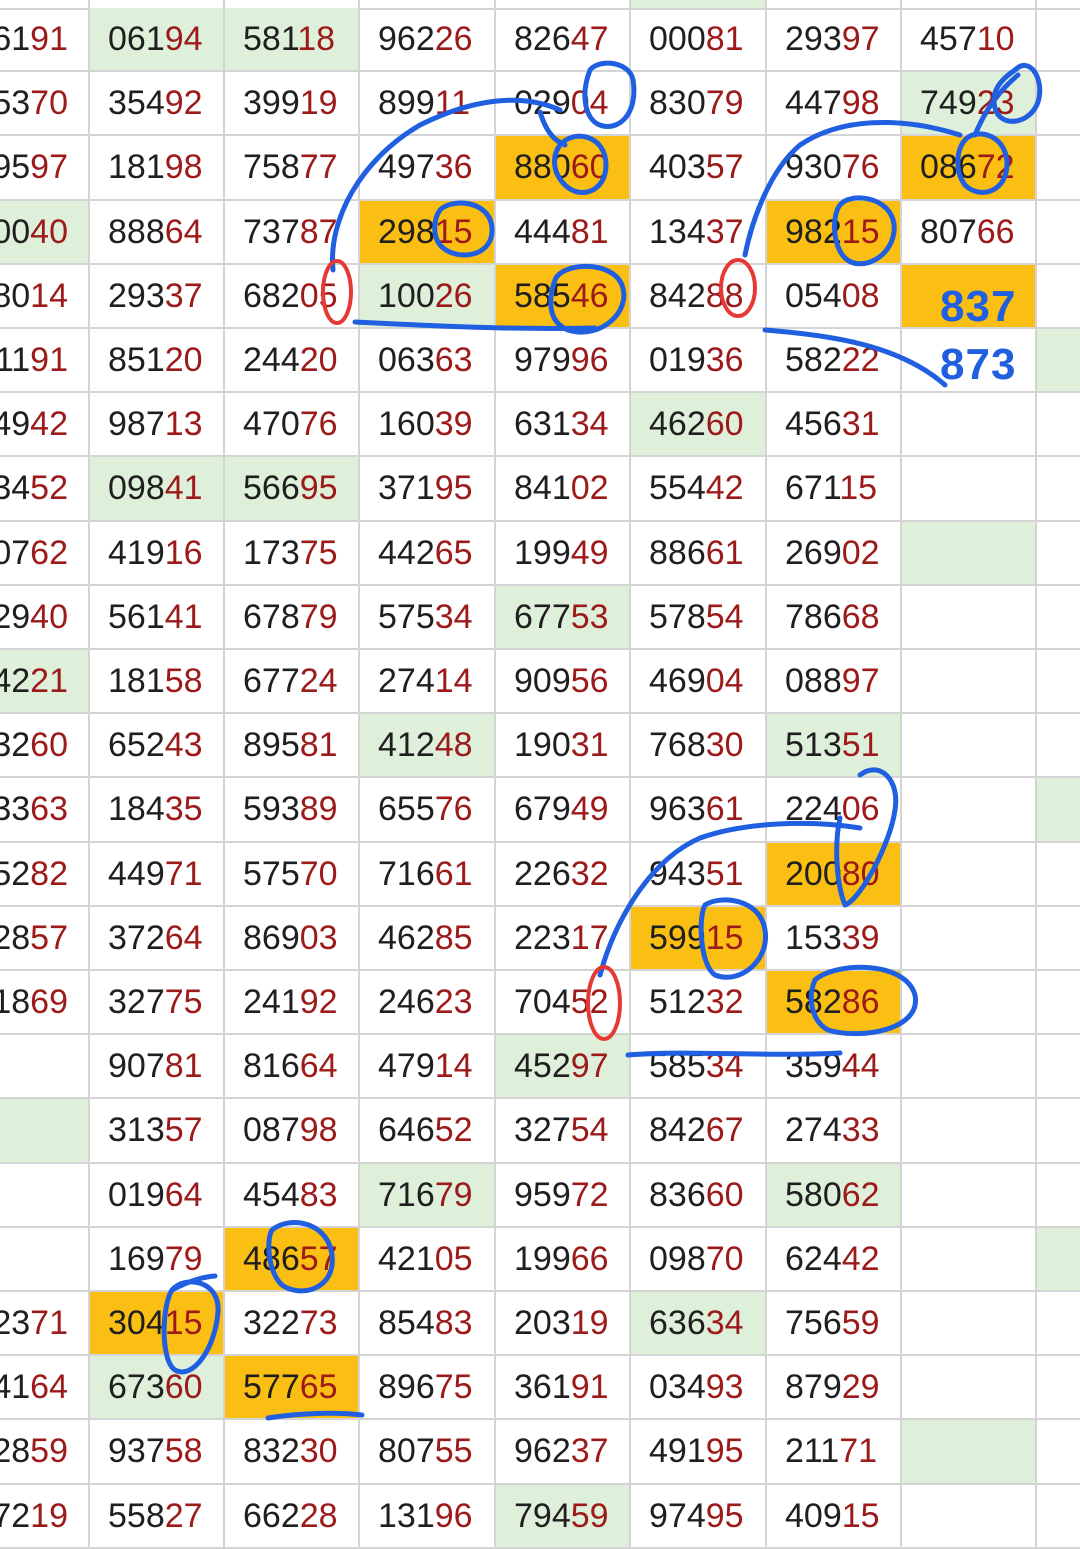  What do you see at coordinates (834, 1388) in the screenshot?
I see `table-cell: 87929` at bounding box center [834, 1388].